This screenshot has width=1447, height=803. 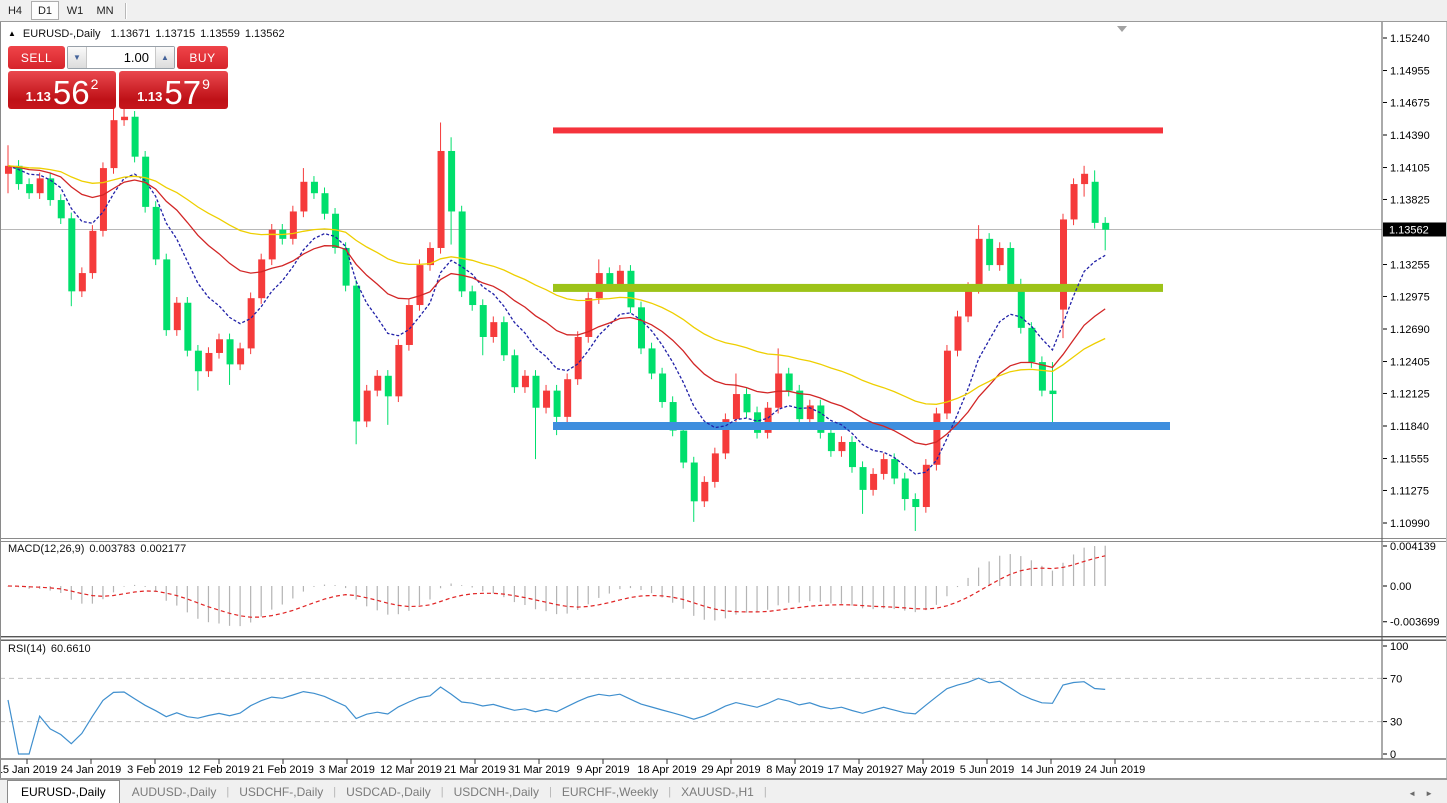 I want to click on timeframe-button-mn: MN, so click(x=105, y=10).